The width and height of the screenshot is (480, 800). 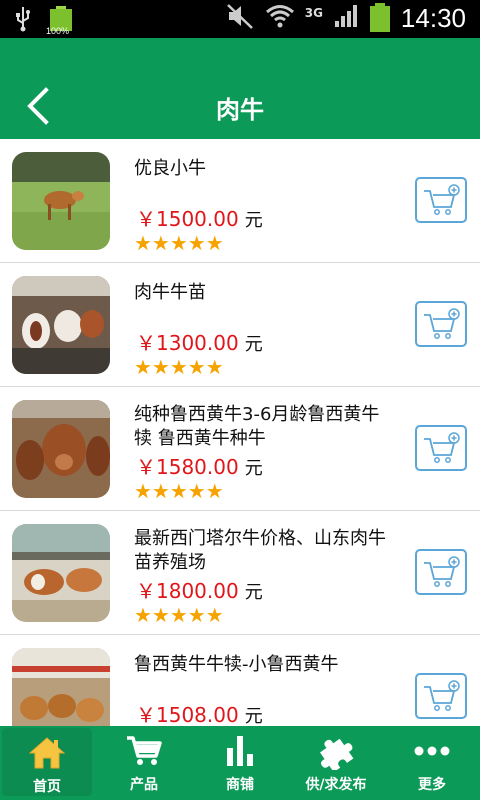 I want to click on product-name: 优良小牛, so click(x=264, y=169).